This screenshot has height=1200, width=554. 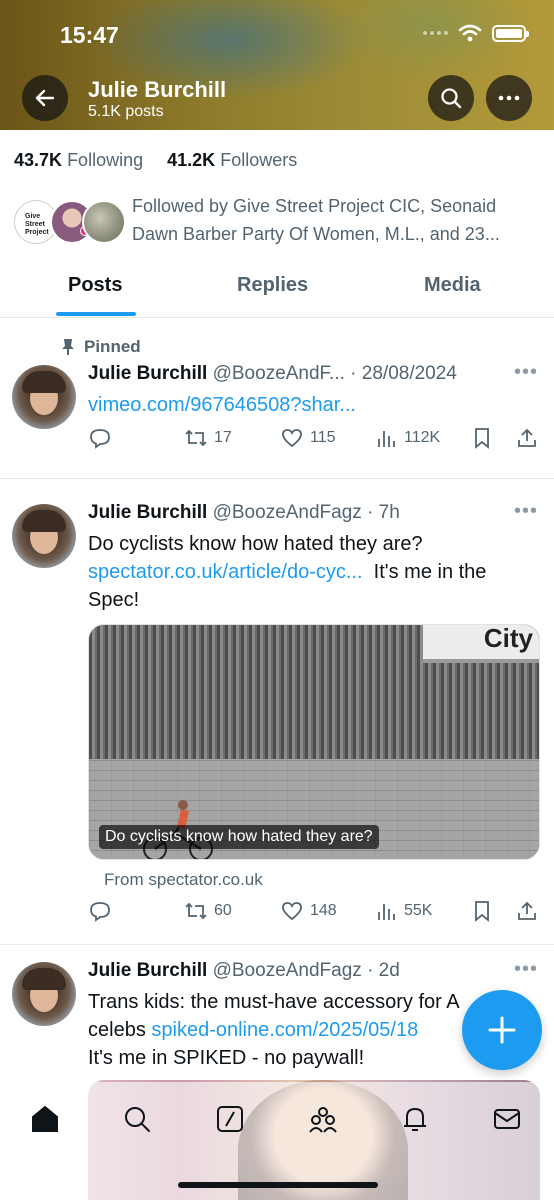 I want to click on tweet-actions: 60 148 55K, so click(x=316, y=914).